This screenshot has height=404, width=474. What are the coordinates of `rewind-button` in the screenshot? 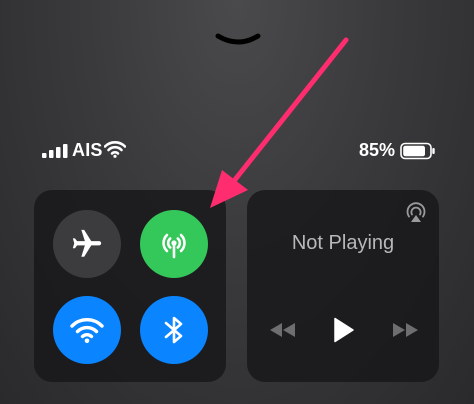 It's located at (282, 330).